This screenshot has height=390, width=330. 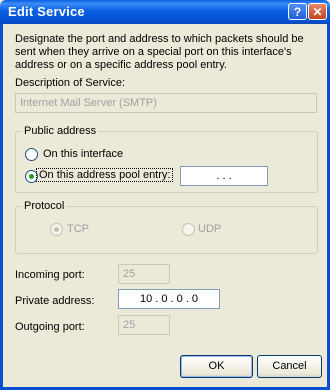 I want to click on address-pool-field: . . ., so click(x=224, y=176).